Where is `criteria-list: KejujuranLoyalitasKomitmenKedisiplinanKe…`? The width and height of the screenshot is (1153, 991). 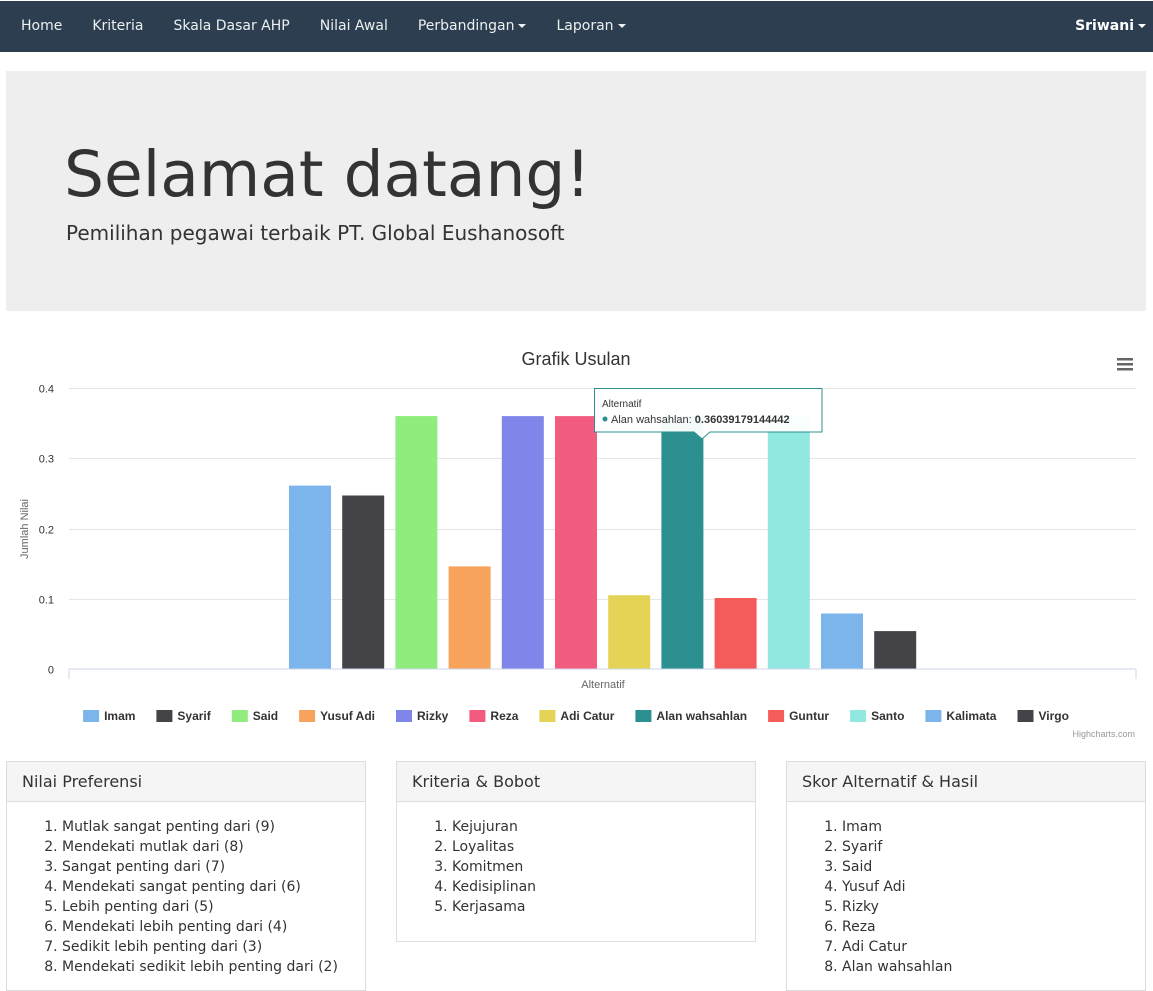 criteria-list: KejujuranLoyalitasKomitmenKedisiplinanKe… is located at coordinates (576, 867).